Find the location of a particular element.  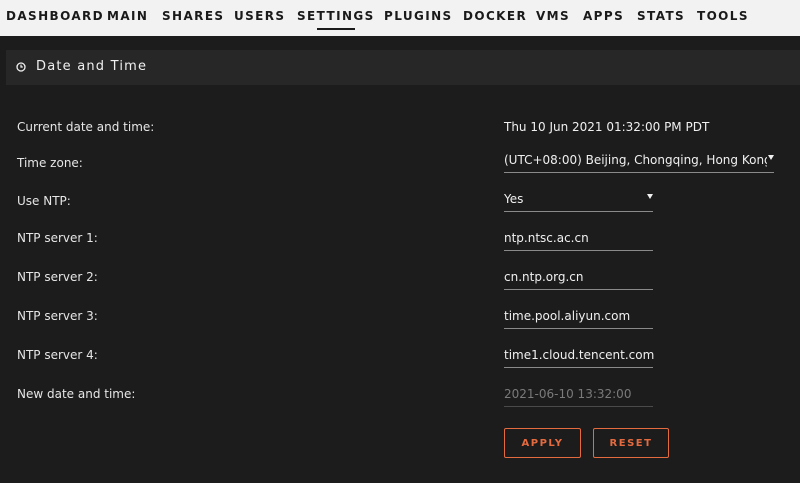

use-ntp-label: Use NTP: is located at coordinates (44, 201).